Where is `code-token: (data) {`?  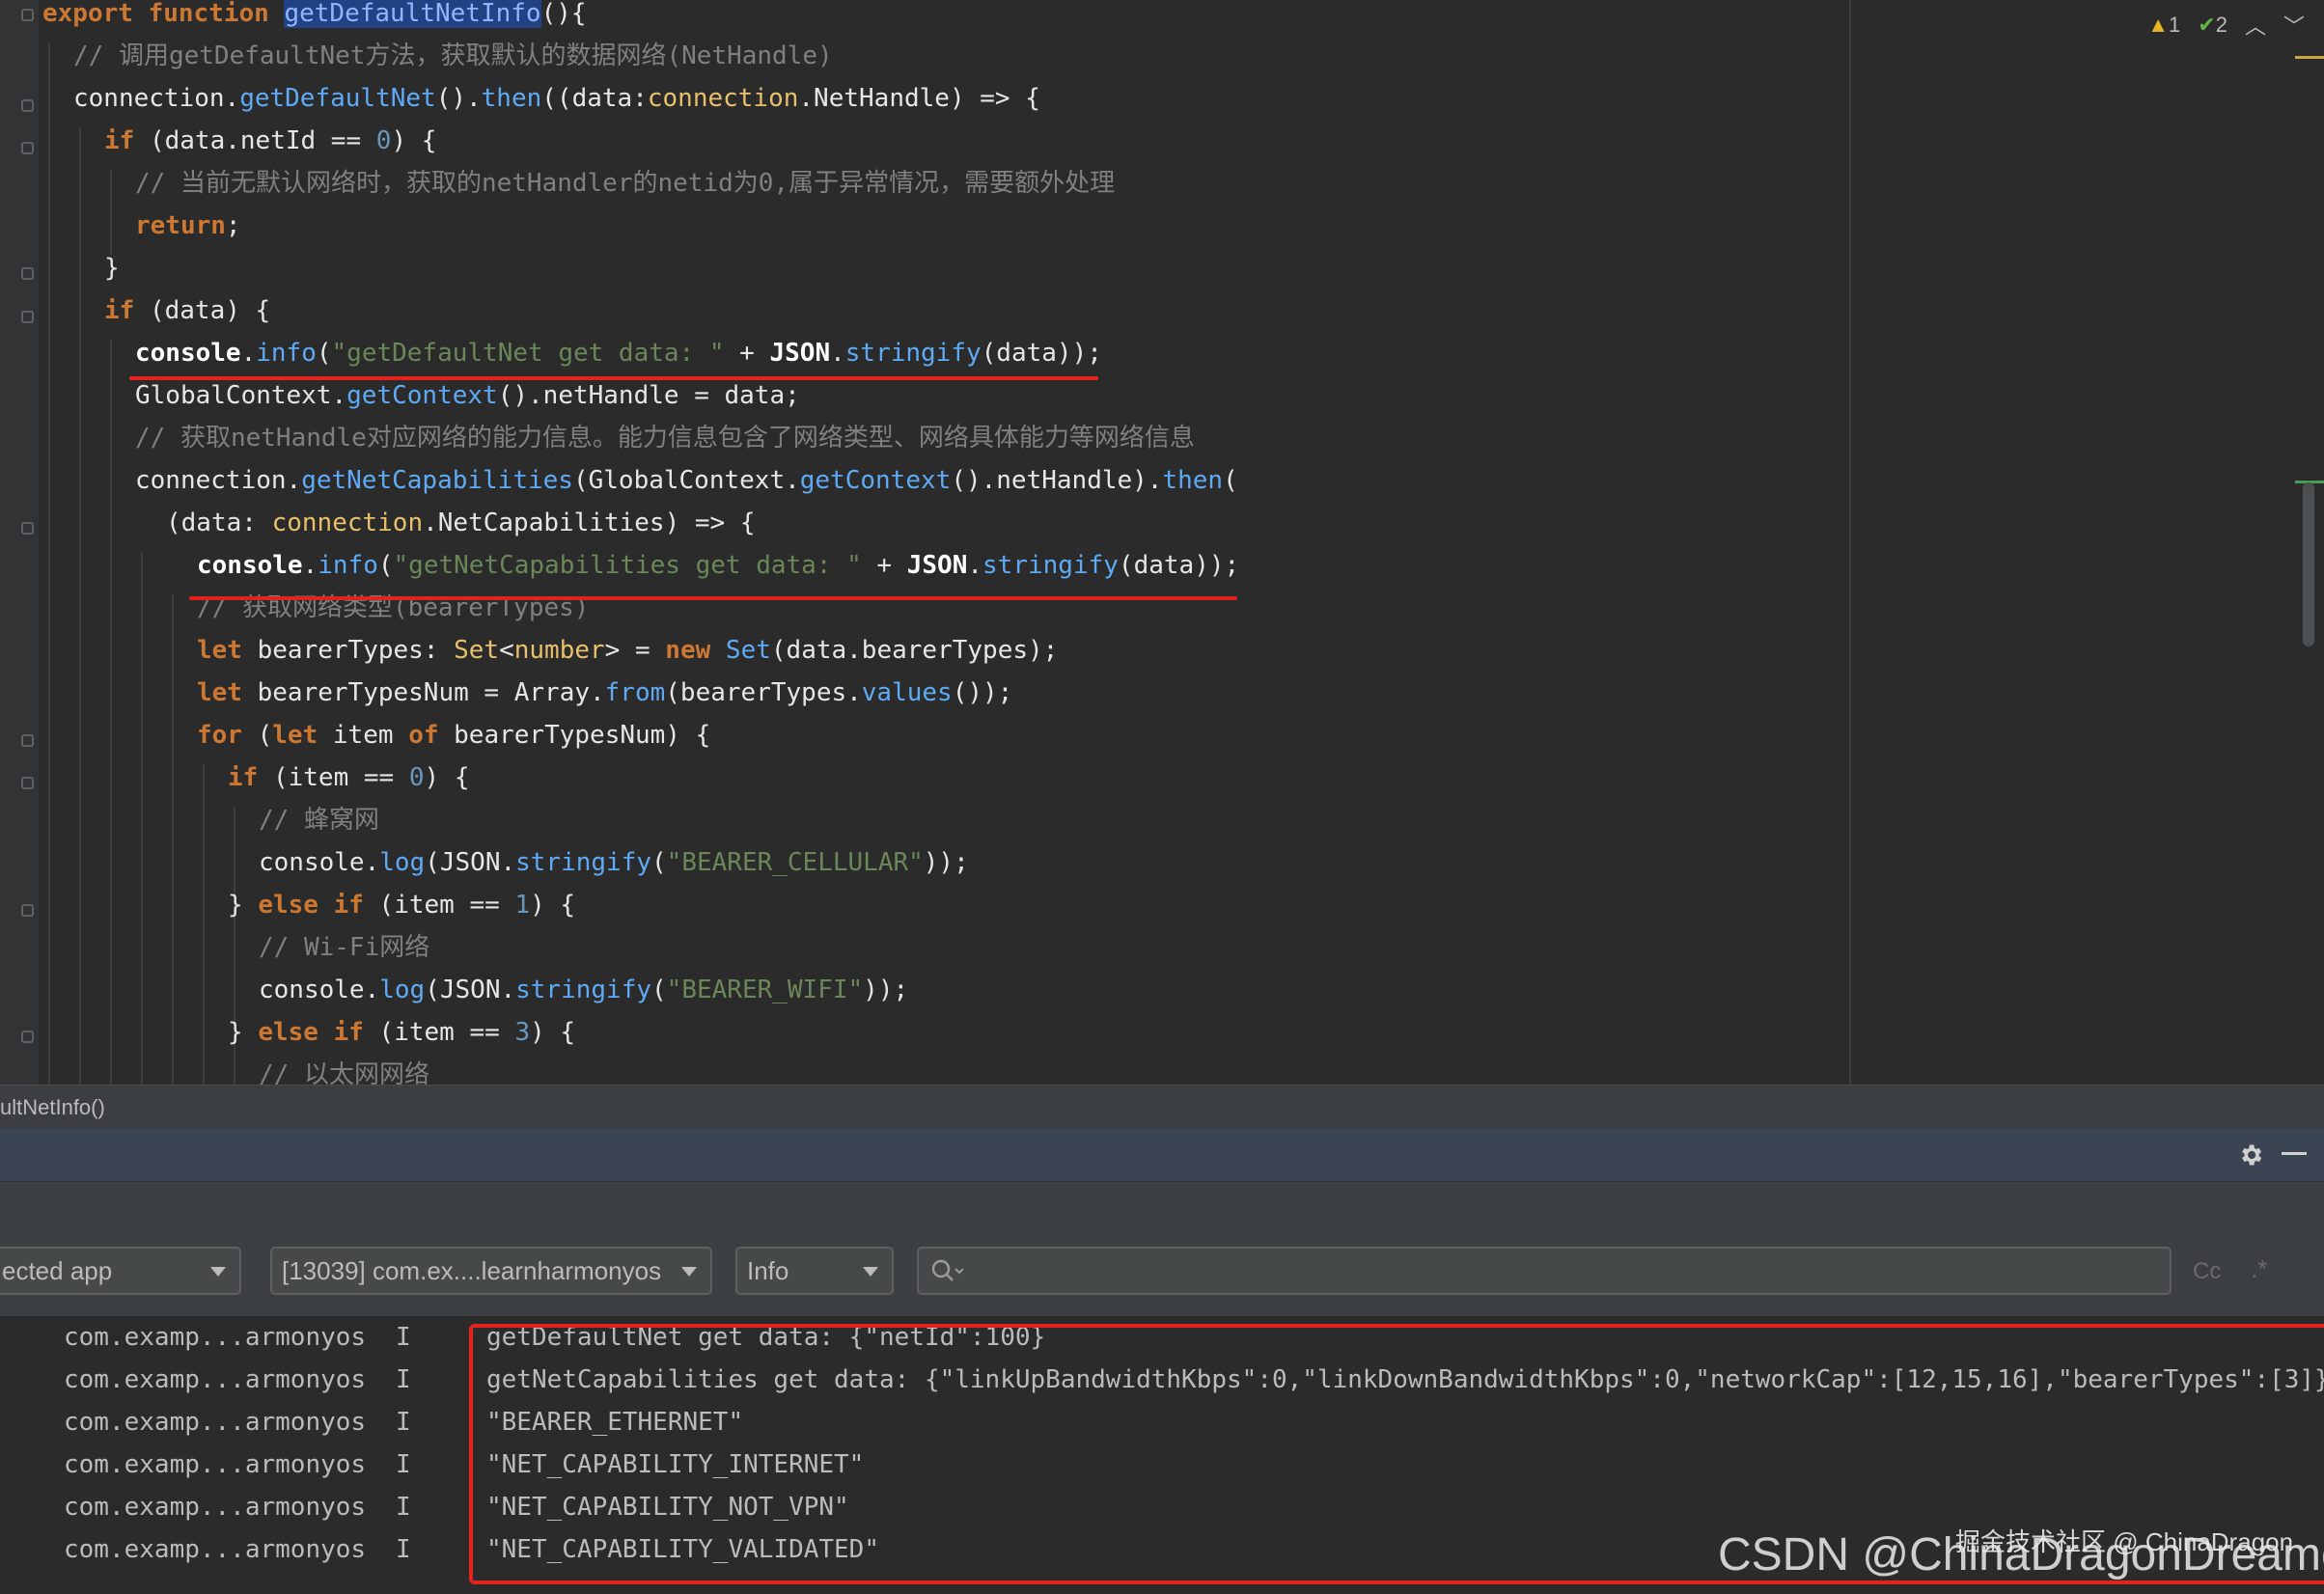 code-token: (data) { is located at coordinates (210, 310).